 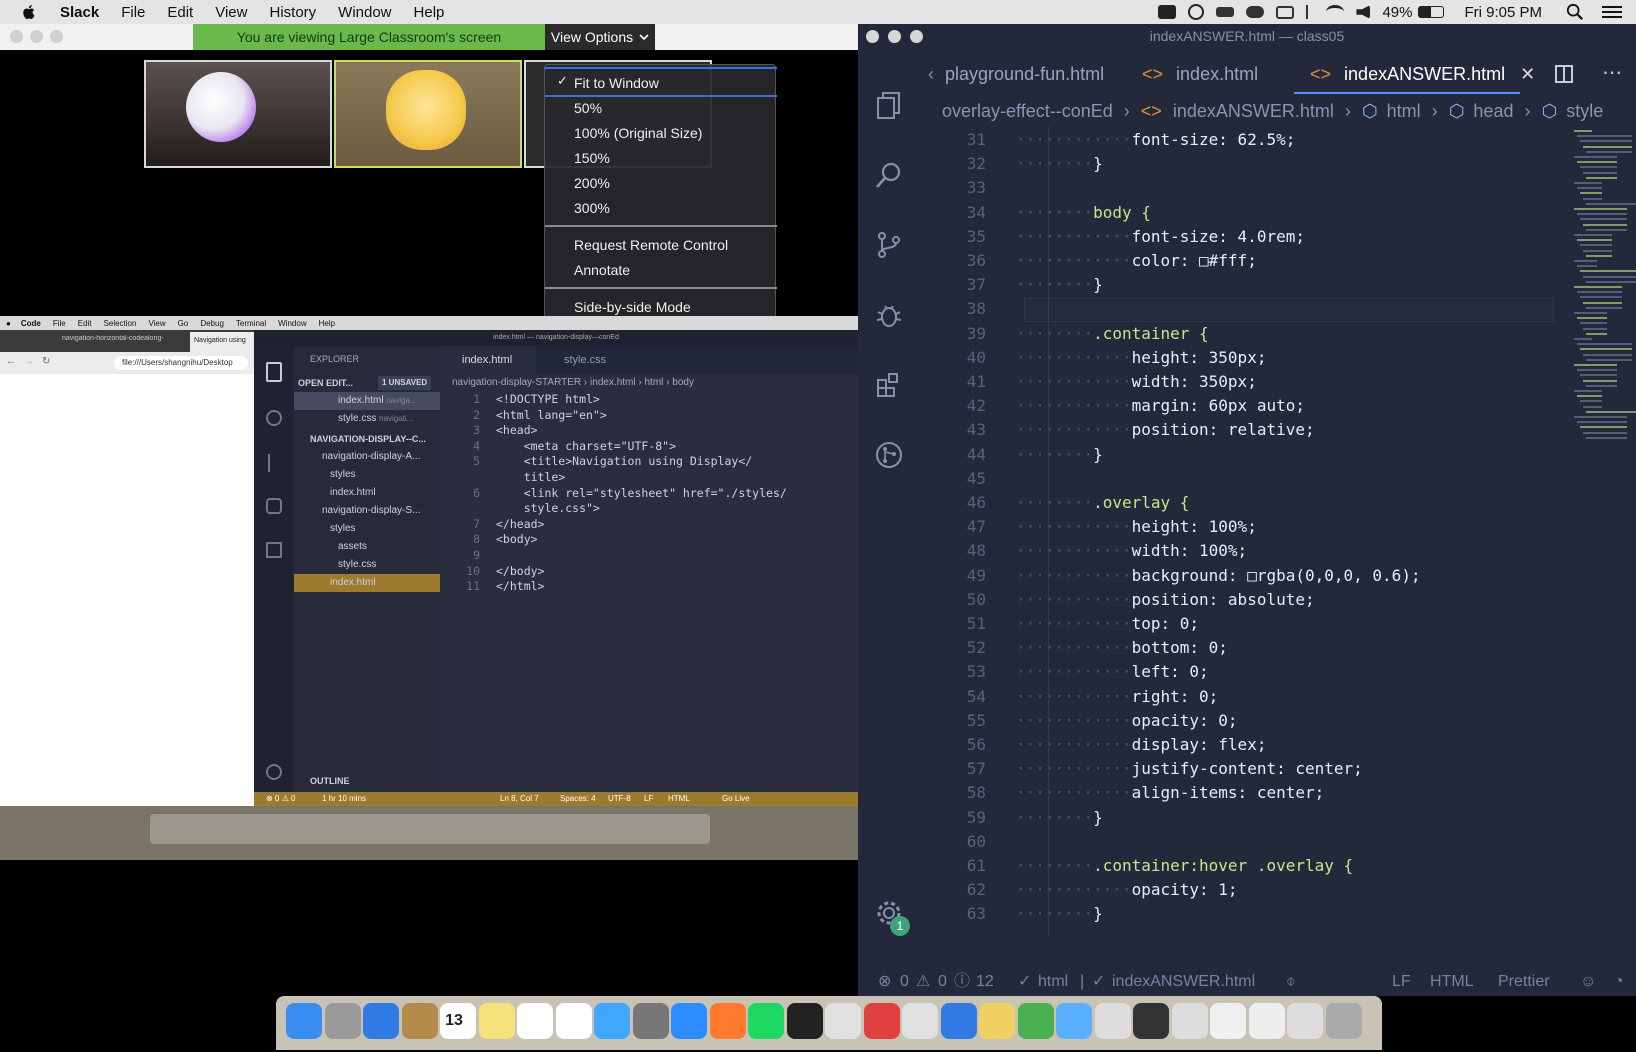 I want to click on close-tab-icon: ✕, so click(x=1527, y=74).